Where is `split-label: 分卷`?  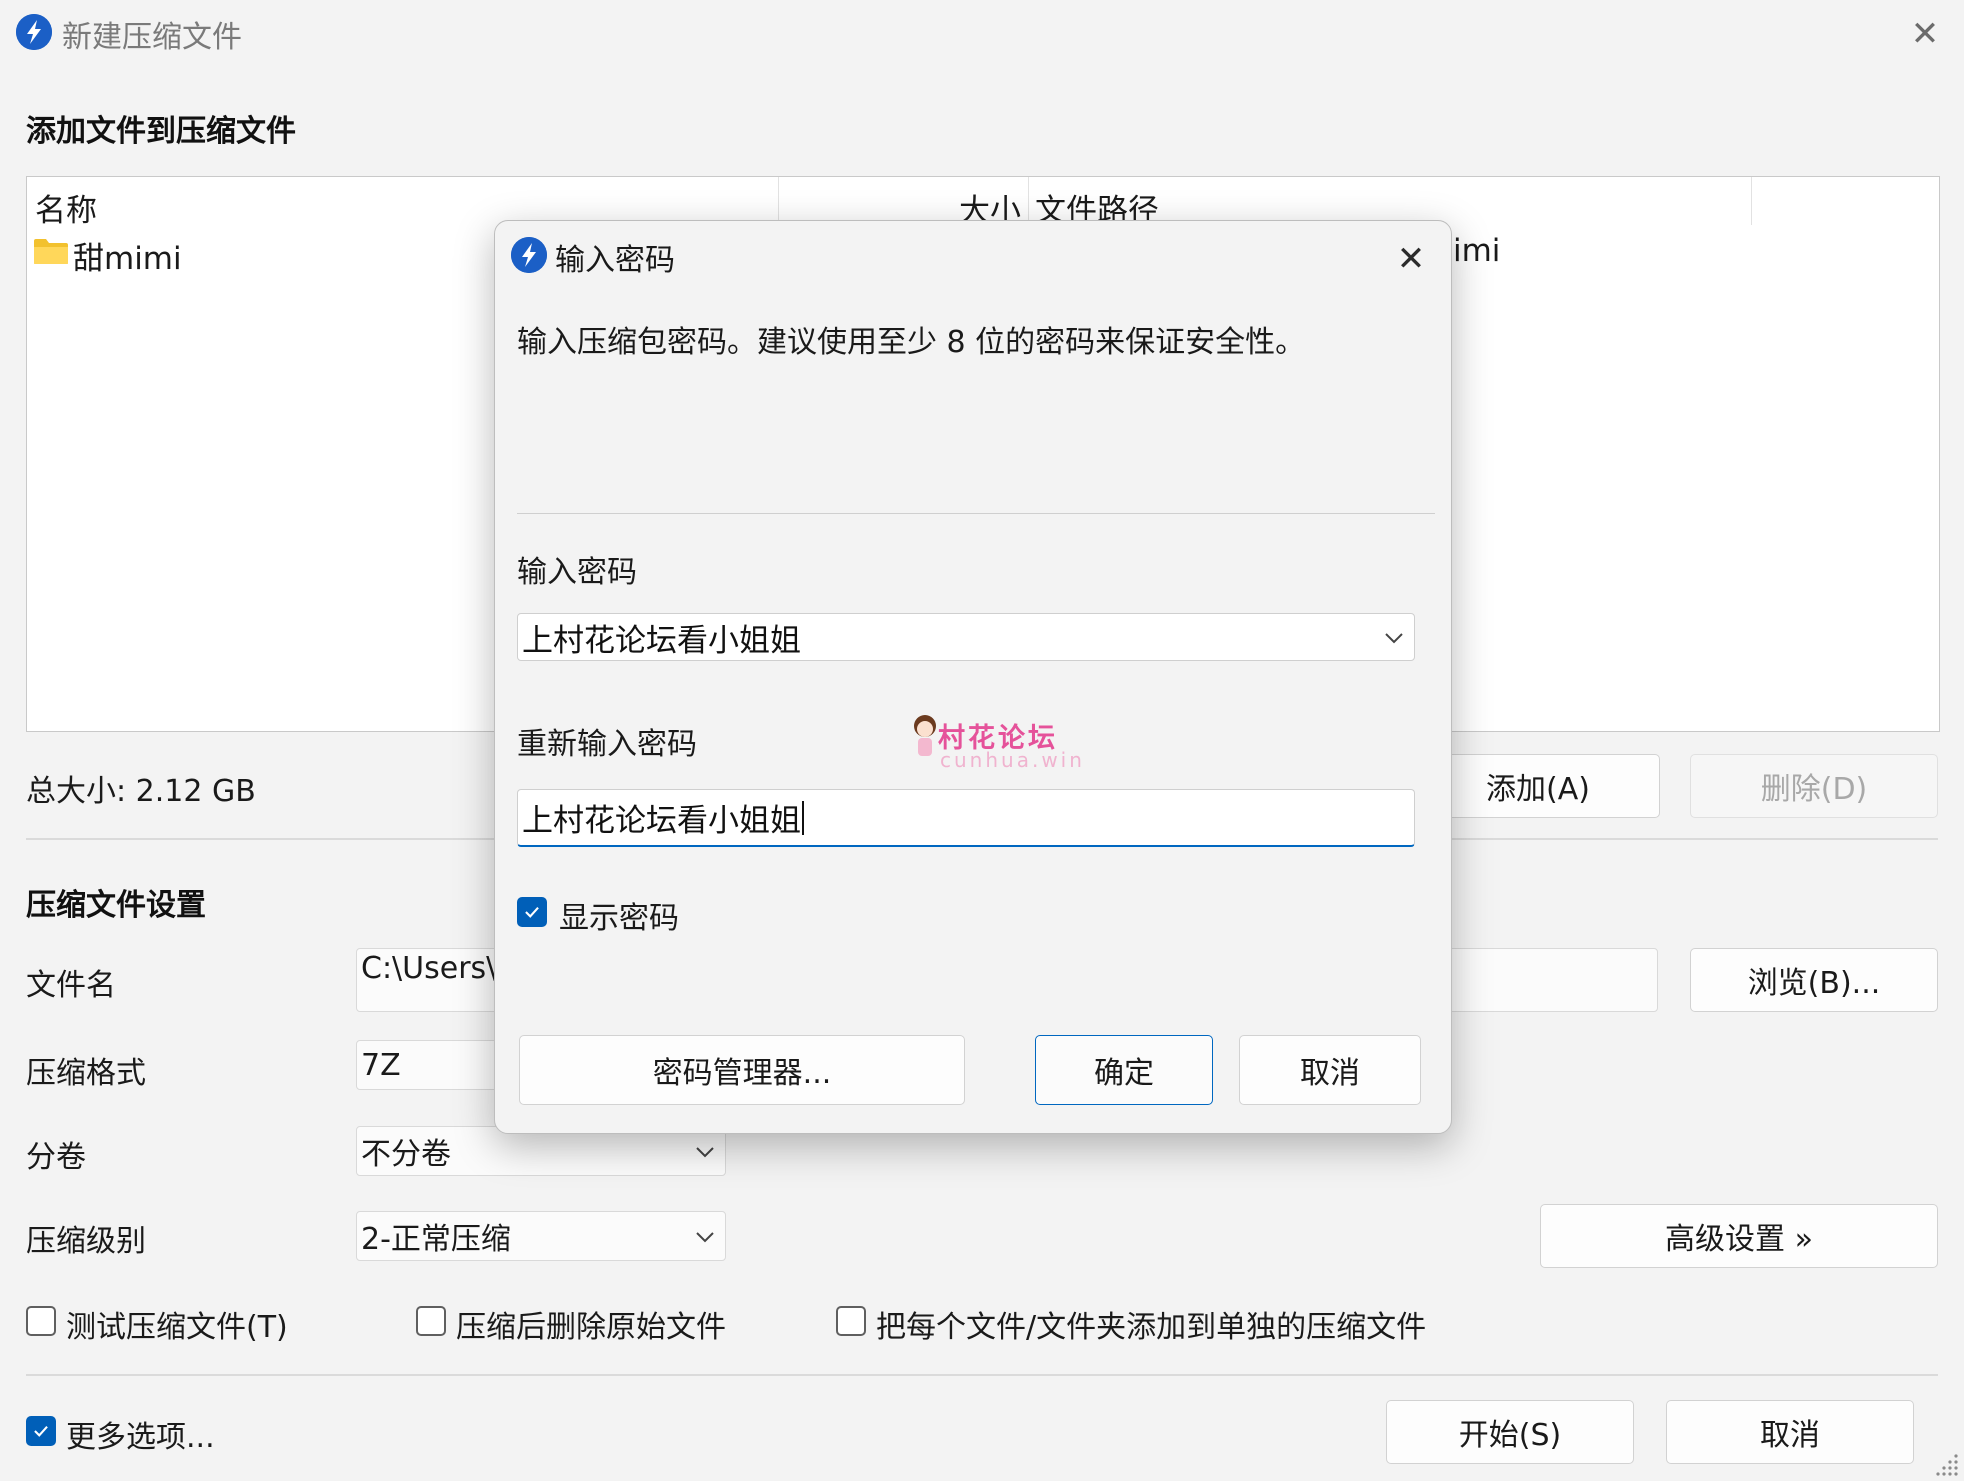 split-label: 分卷 is located at coordinates (56, 1157).